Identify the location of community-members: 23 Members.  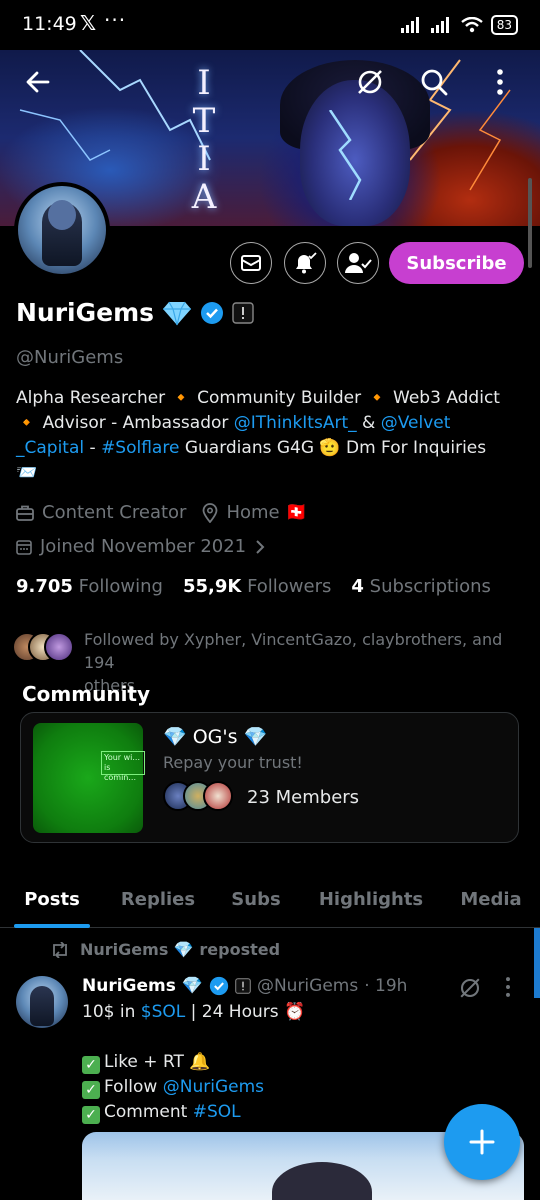
(261, 797).